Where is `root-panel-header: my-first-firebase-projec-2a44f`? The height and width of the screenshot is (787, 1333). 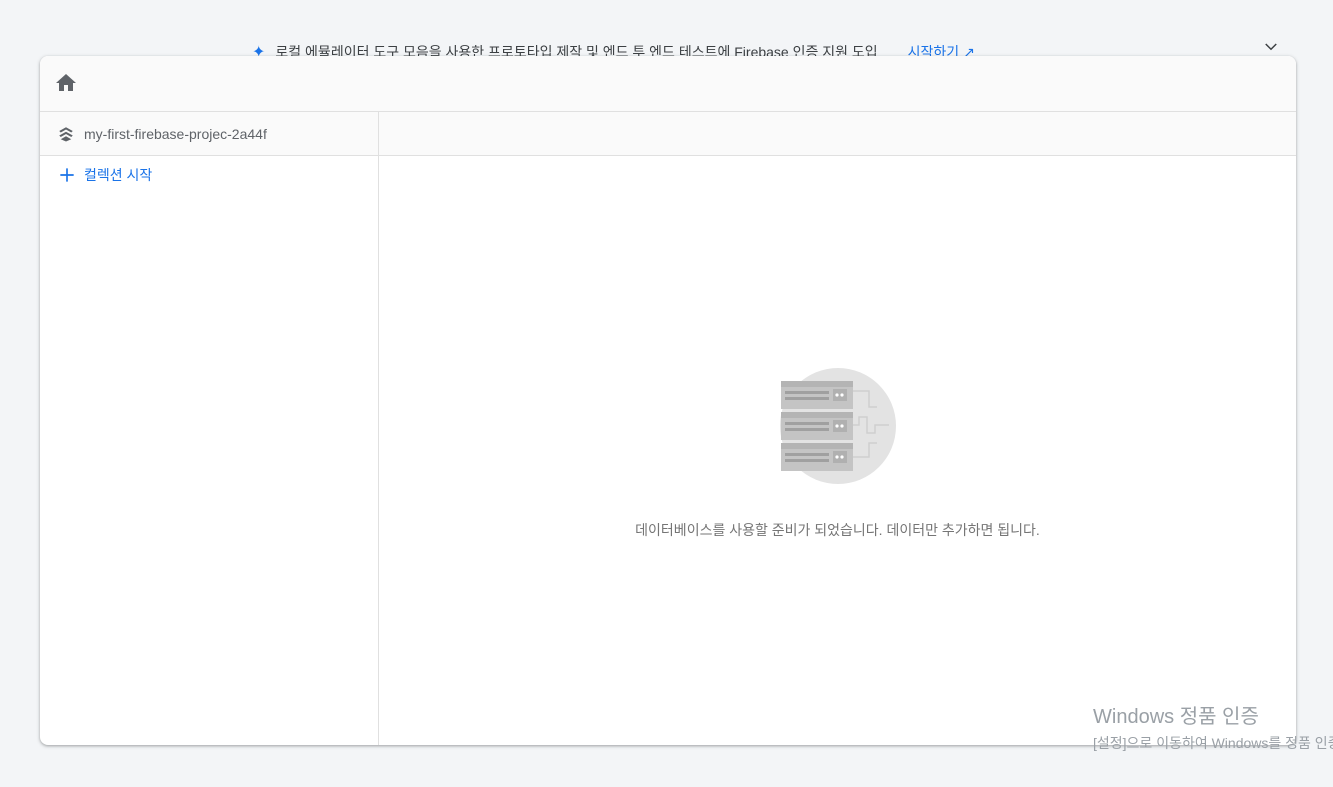 root-panel-header: my-first-firebase-projec-2a44f is located at coordinates (209, 134).